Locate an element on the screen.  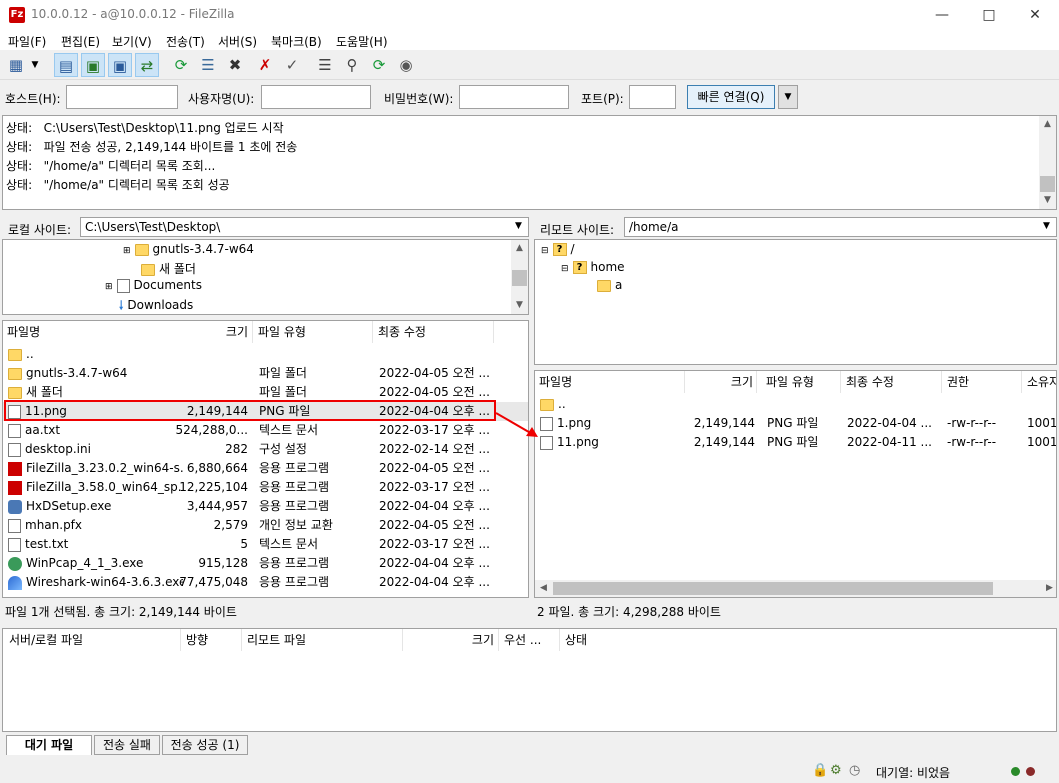
password-input is located at coordinates (514, 97).